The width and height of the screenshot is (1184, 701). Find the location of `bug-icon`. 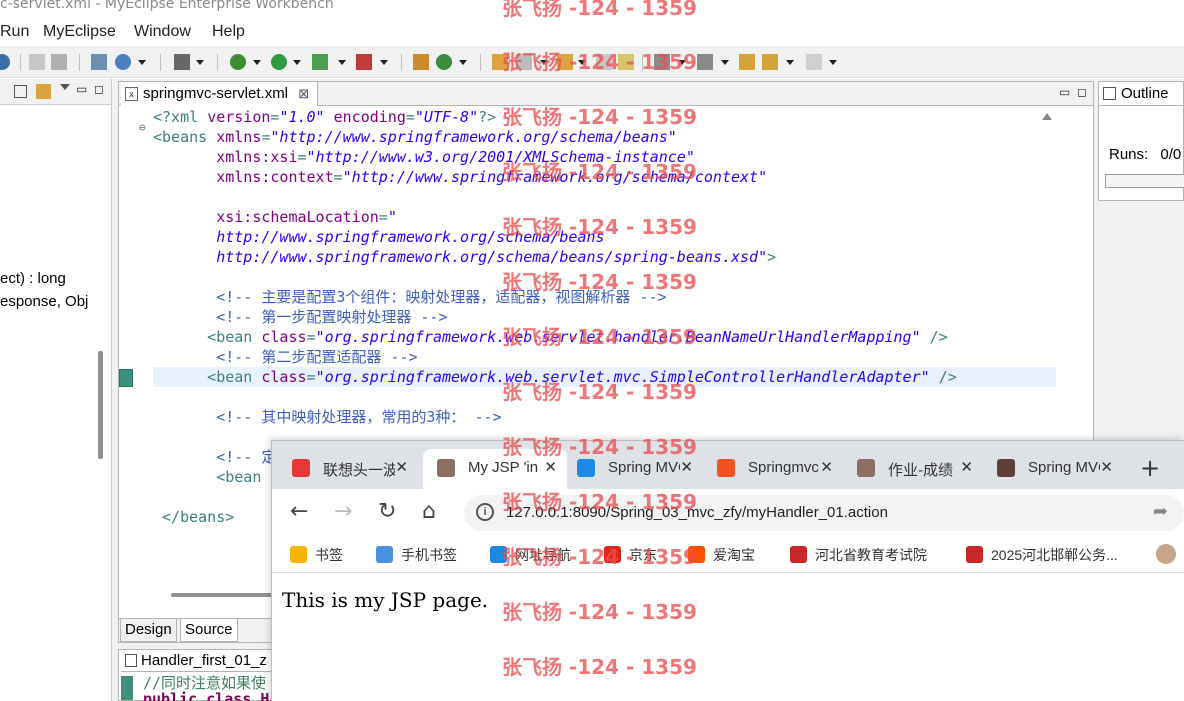

bug-icon is located at coordinates (238, 62).